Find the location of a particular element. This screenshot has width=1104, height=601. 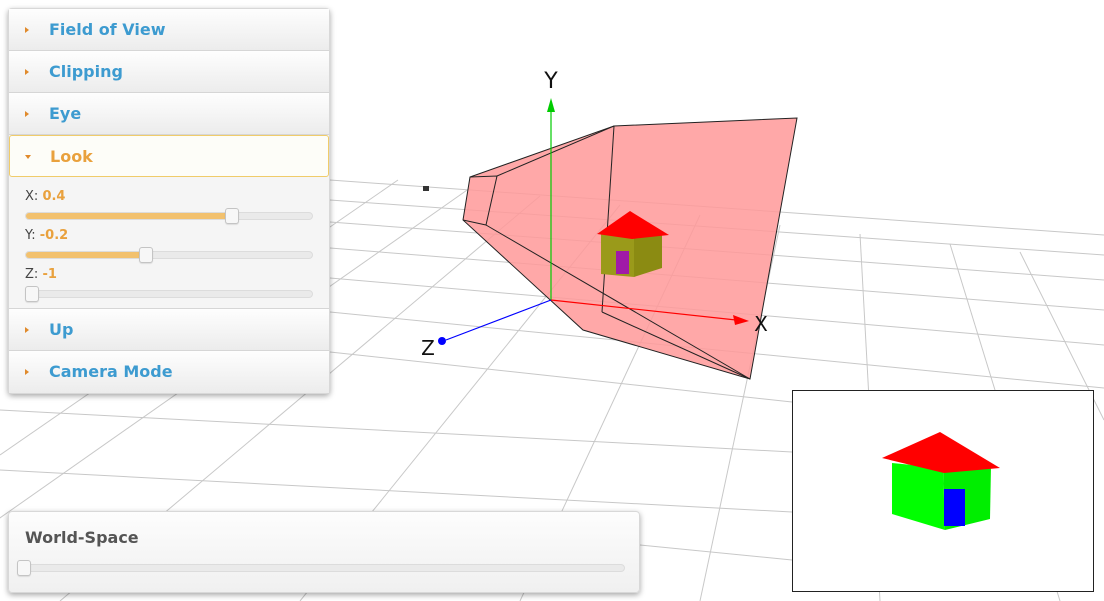

section-up: Up is located at coordinates (169, 330).